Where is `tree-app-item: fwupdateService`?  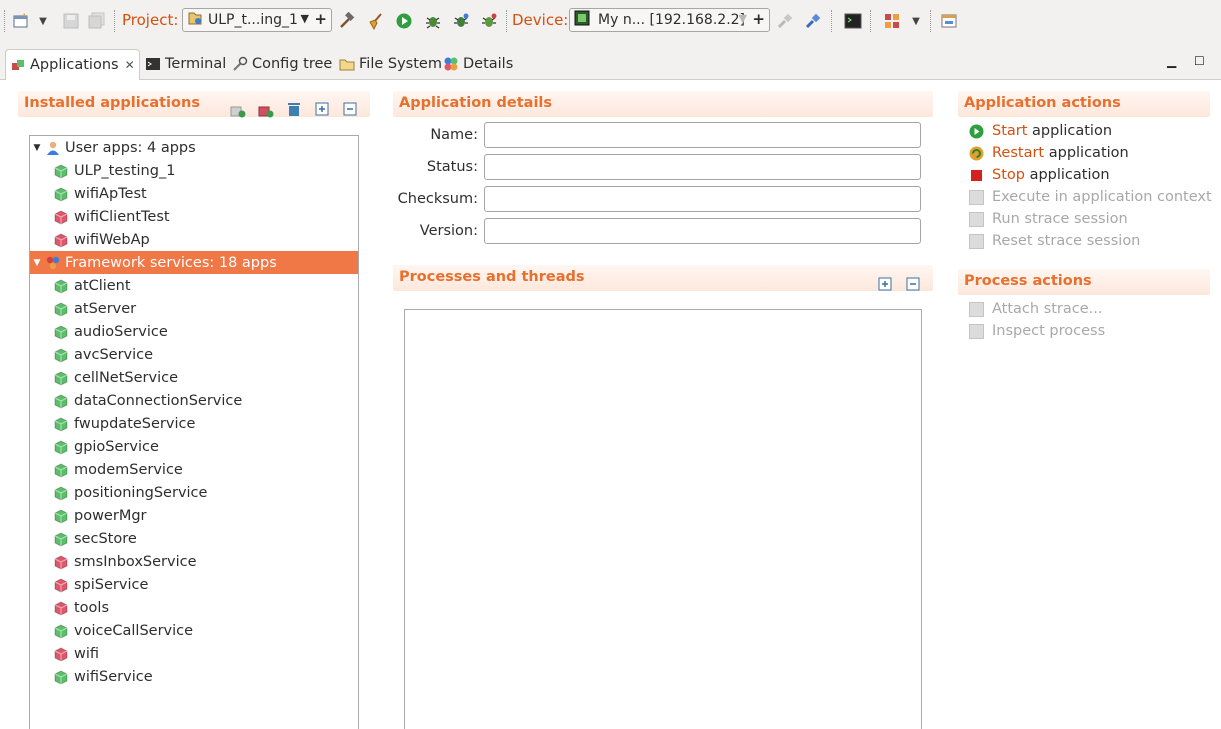
tree-app-item: fwupdateService is located at coordinates (194, 423).